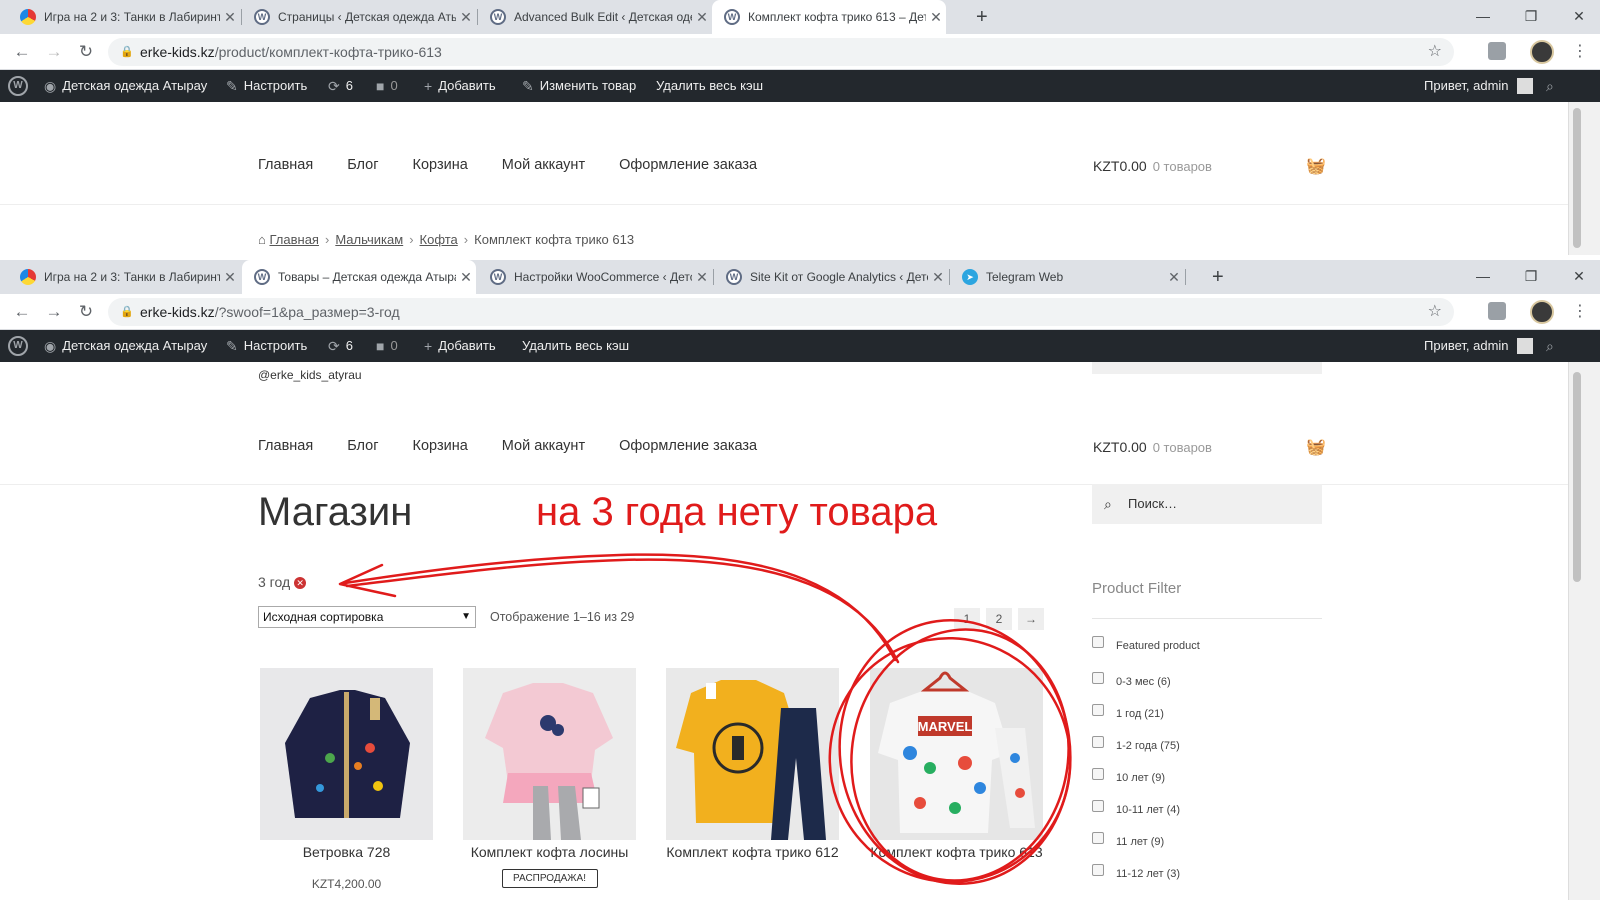 The image size is (1600, 900). I want to click on product-card: Комплект кофта трико 612, so click(752, 764).